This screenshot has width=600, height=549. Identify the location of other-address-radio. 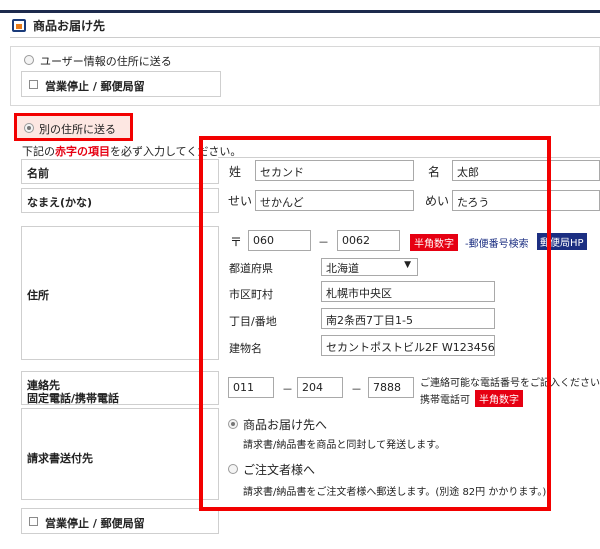
(29, 128).